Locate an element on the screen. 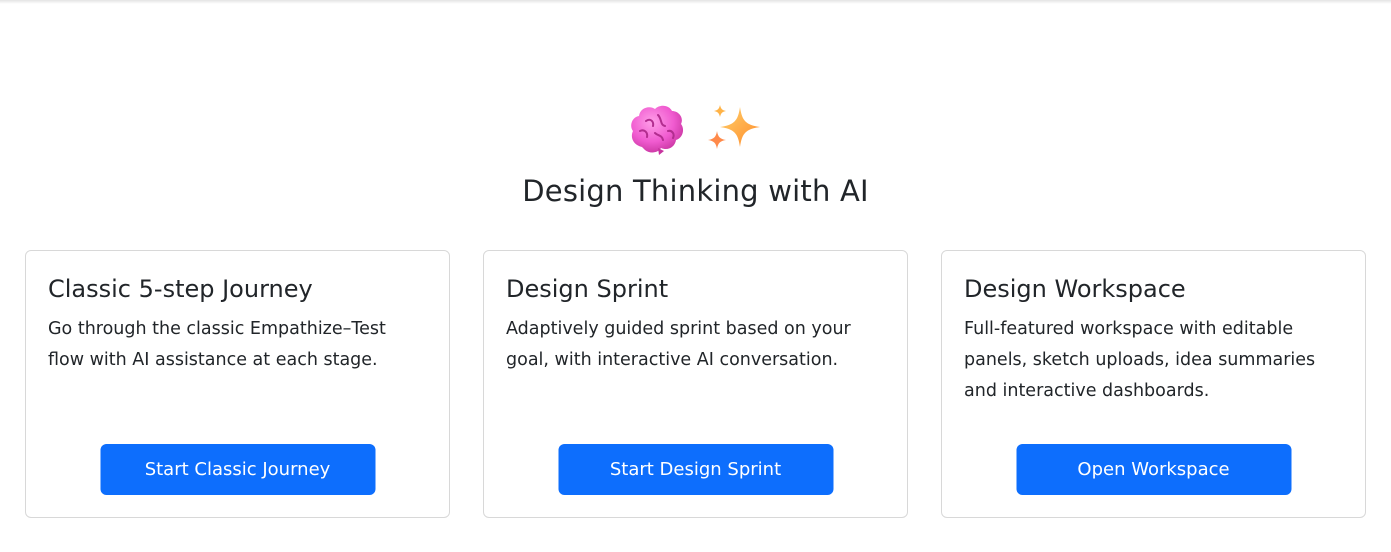 The width and height of the screenshot is (1391, 552). start-classic-journey-button: Start Classic Journey is located at coordinates (237, 469).